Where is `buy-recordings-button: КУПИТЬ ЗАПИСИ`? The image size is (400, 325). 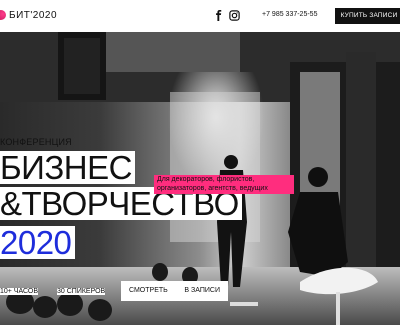 buy-recordings-button: КУПИТЬ ЗАПИСИ is located at coordinates (367, 16).